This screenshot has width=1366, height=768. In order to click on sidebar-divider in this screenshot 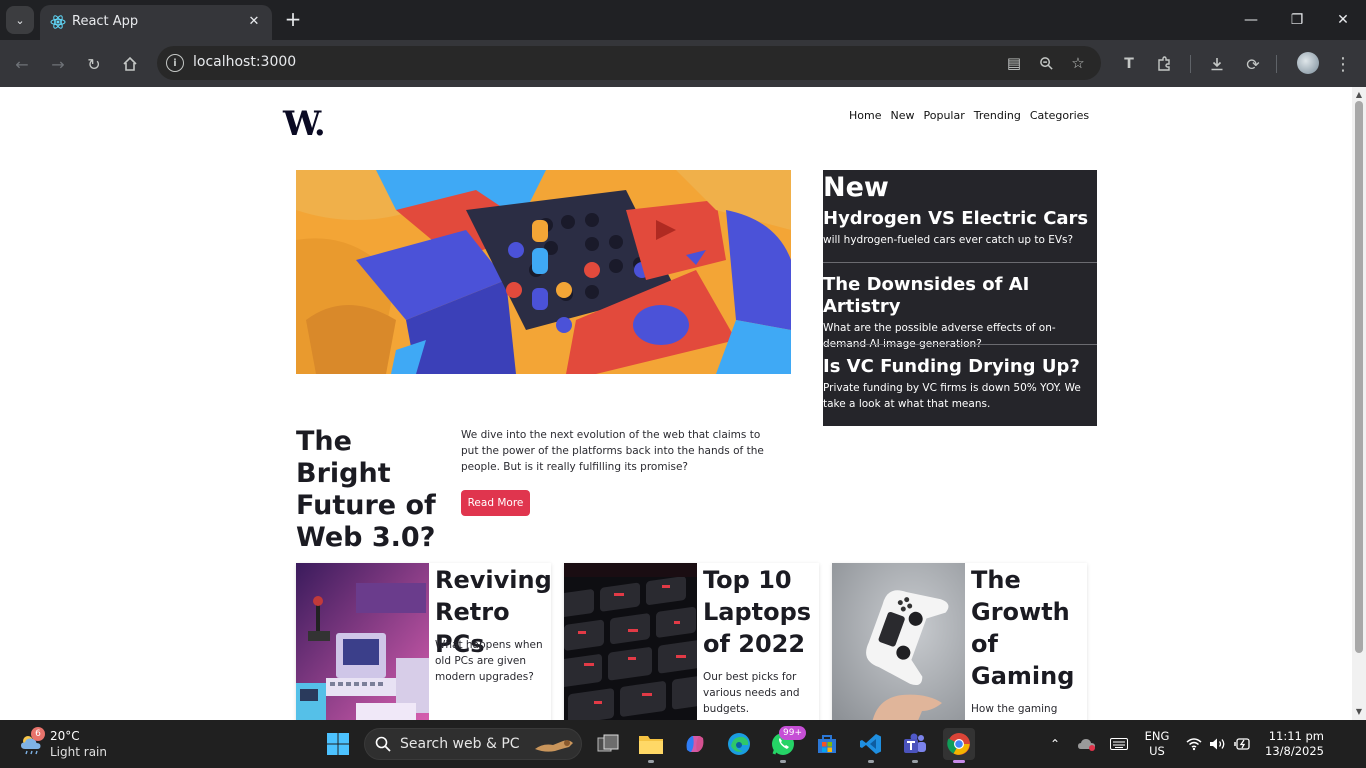, I will do `click(960, 344)`.